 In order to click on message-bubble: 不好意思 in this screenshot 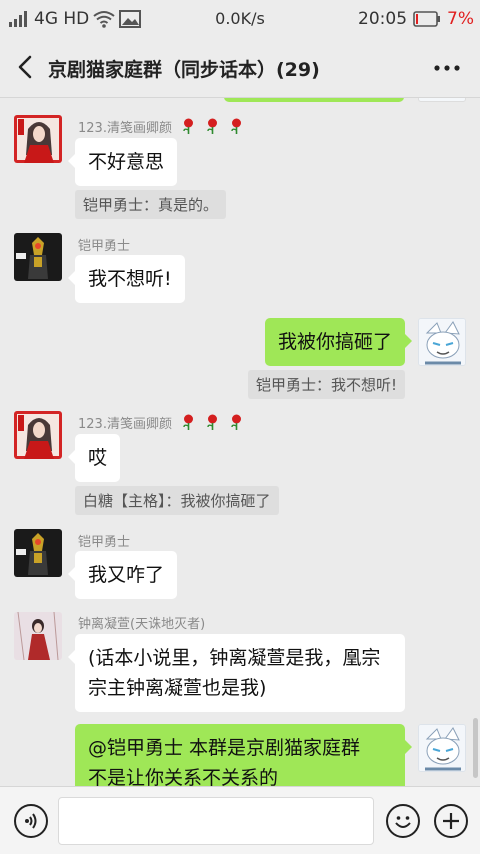, I will do `click(122, 162)`.